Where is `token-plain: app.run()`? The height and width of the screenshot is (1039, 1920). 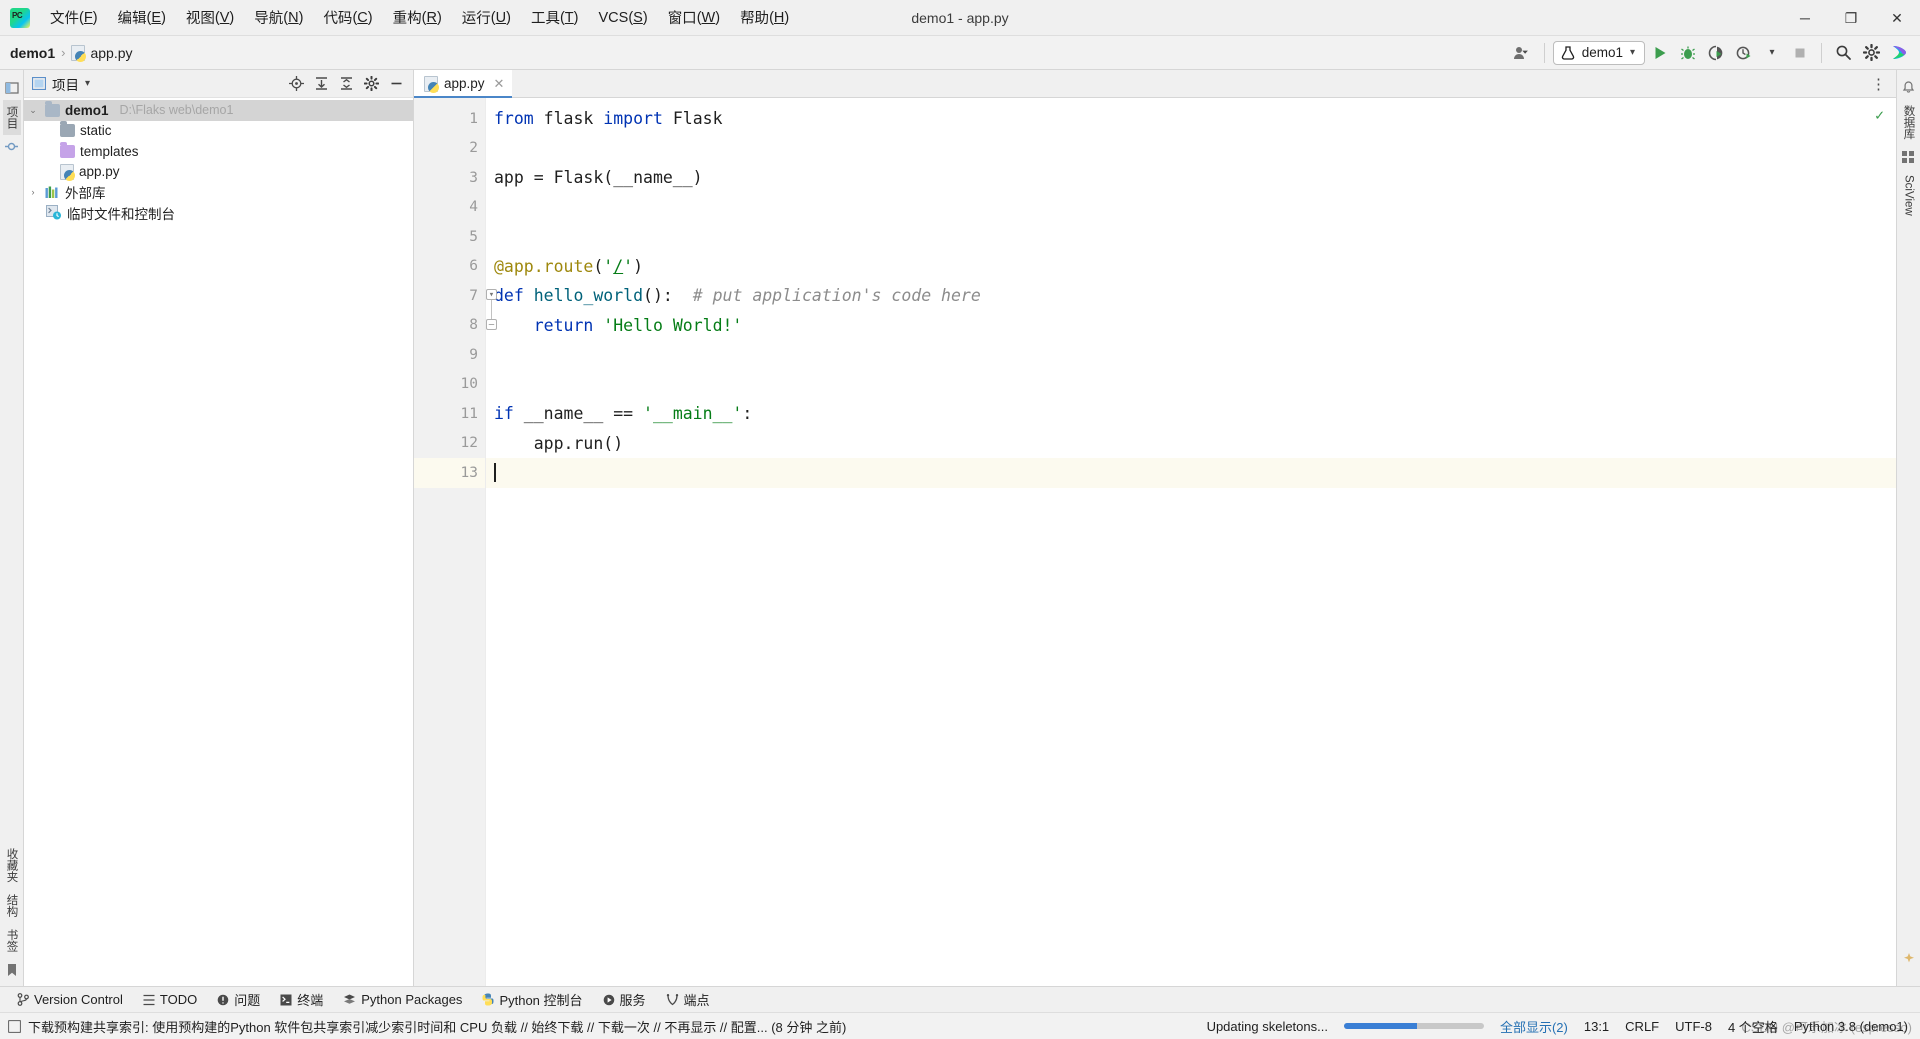 token-plain: app.run() is located at coordinates (559, 443).